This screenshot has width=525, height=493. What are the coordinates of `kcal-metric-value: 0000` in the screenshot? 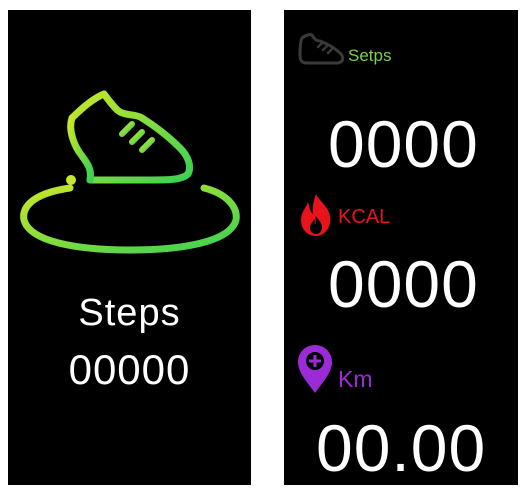 It's located at (403, 284).